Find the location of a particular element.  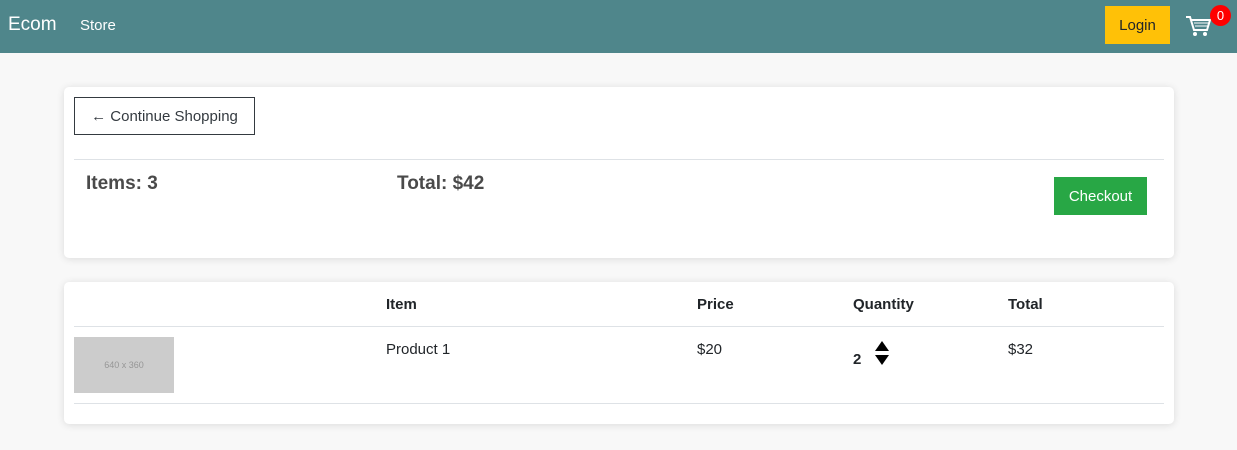

row-divider is located at coordinates (619, 403).